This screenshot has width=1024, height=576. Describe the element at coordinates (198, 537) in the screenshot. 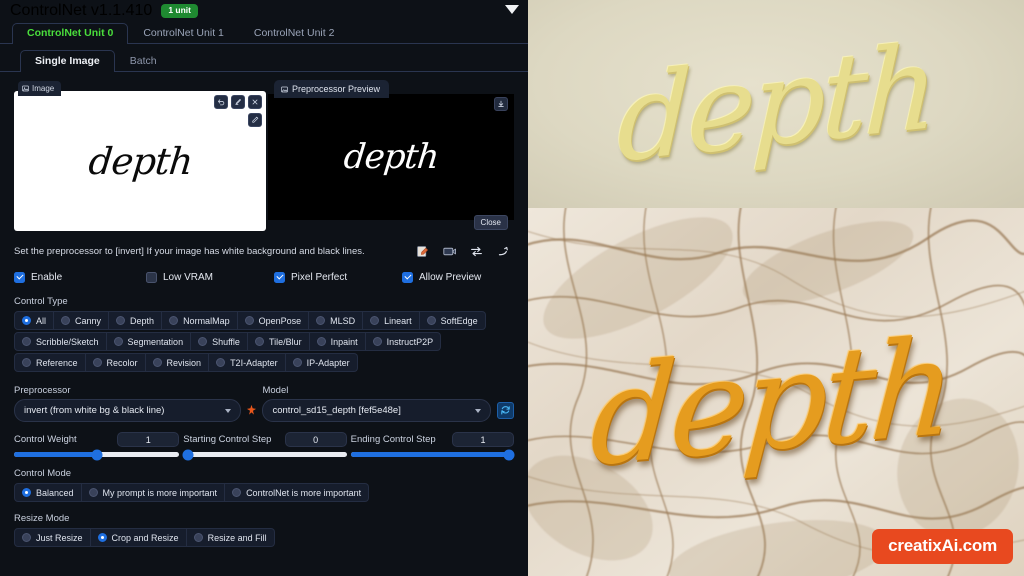

I see `radio-resize-and-fill` at that location.